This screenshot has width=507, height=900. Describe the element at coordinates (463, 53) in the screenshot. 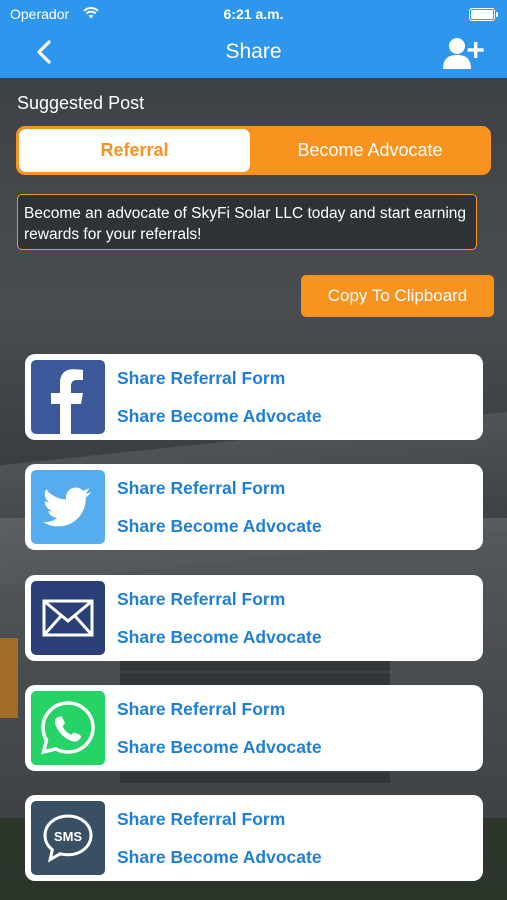

I see `add-user-icon` at that location.